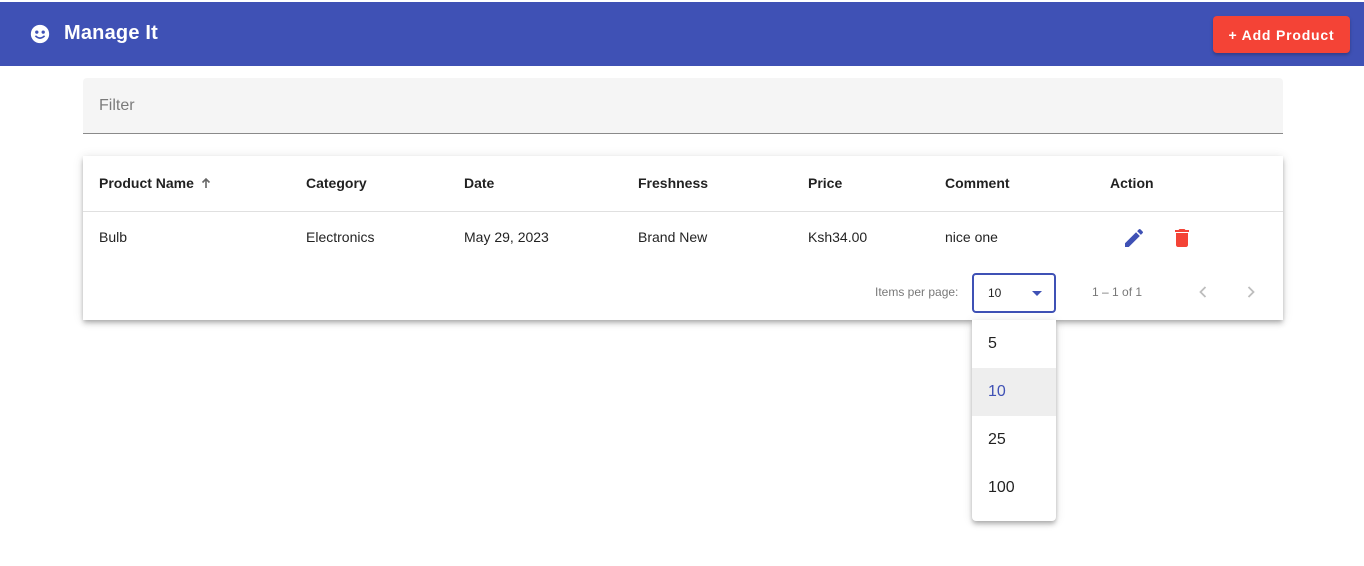 This screenshot has width=1364, height=566. Describe the element at coordinates (1251, 292) in the screenshot. I see `chevron-right-icon` at that location.